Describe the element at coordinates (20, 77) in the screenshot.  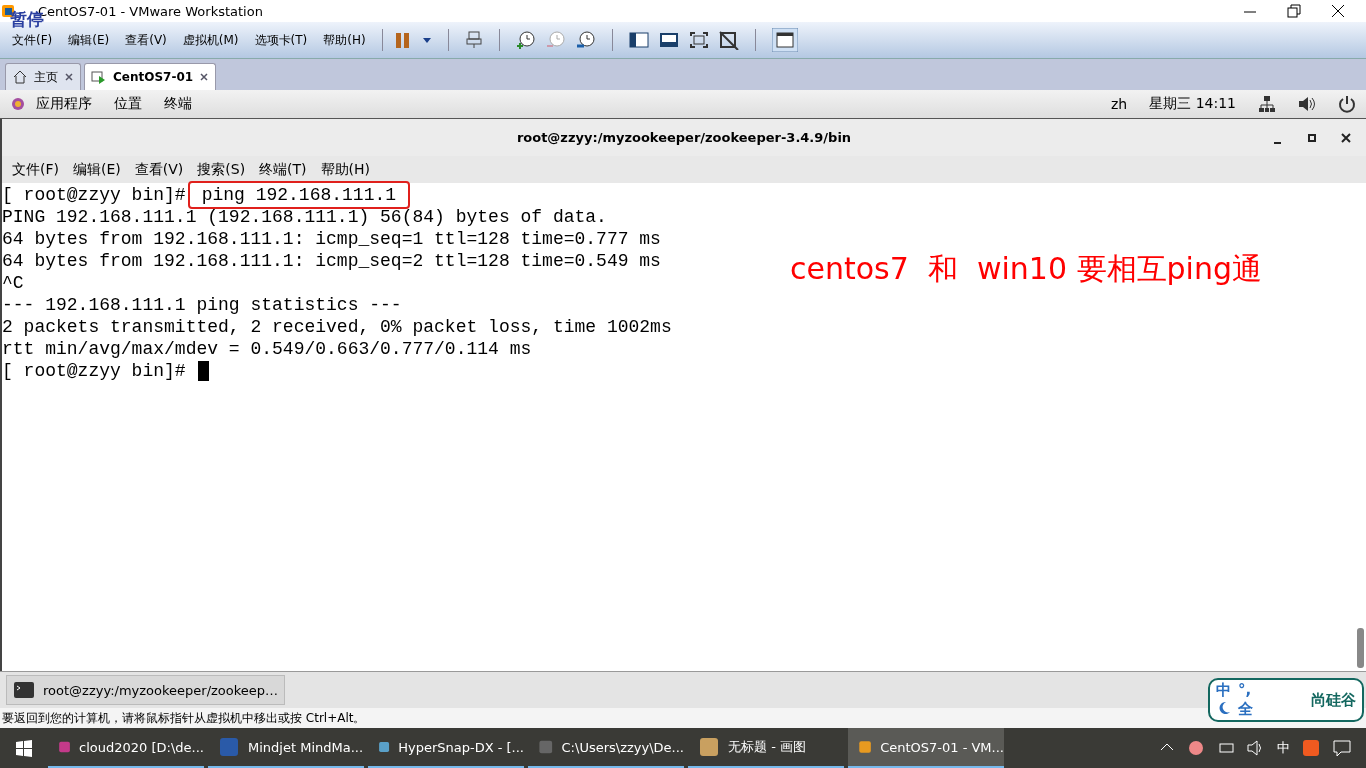
I see `home-icon` at that location.